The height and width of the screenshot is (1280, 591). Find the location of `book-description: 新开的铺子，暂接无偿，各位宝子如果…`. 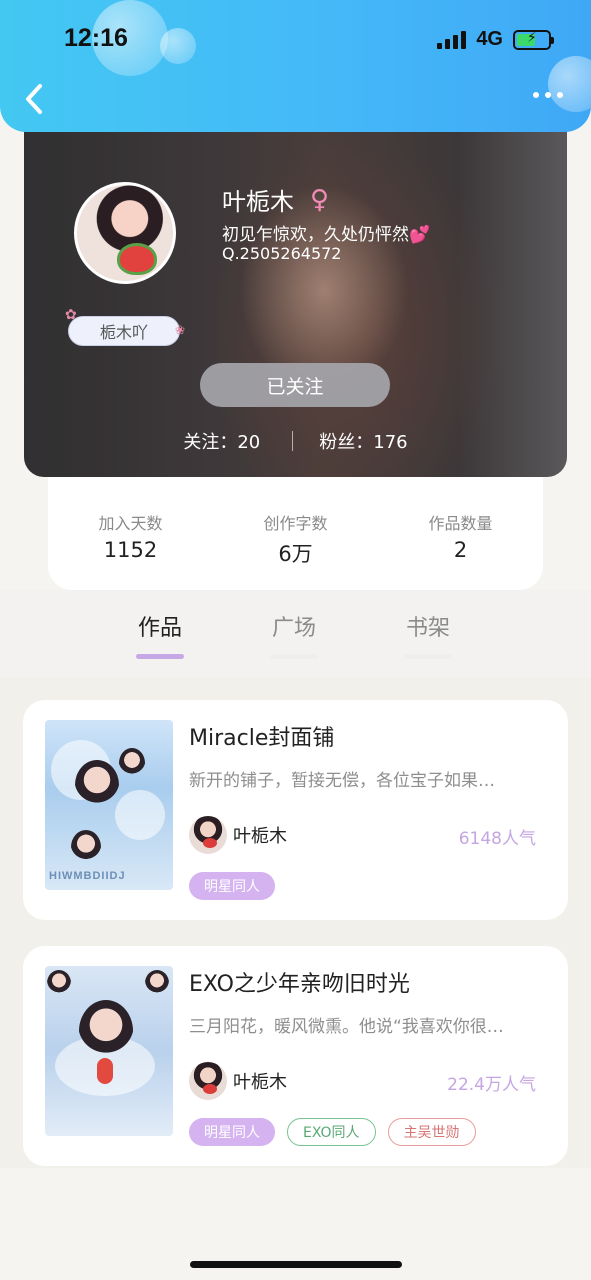

book-description: 新开的铺子，暂接无偿，各位宝子如果… is located at coordinates (342, 781).